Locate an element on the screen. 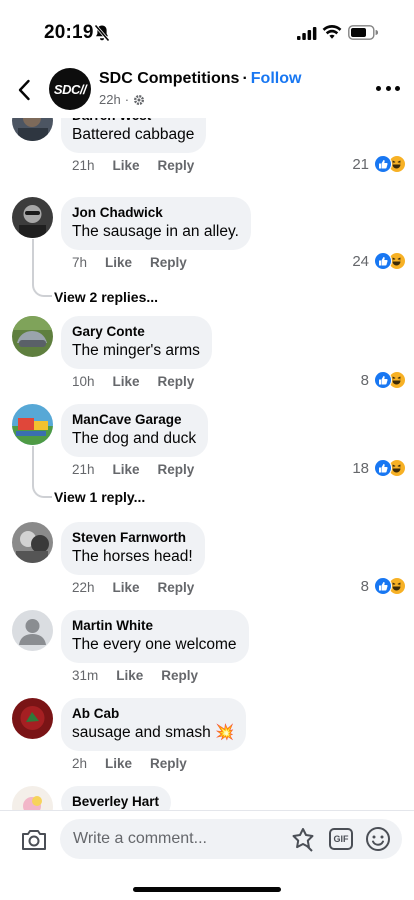 The height and width of the screenshot is (900, 414). reaction-summary: 18 is located at coordinates (379, 468).